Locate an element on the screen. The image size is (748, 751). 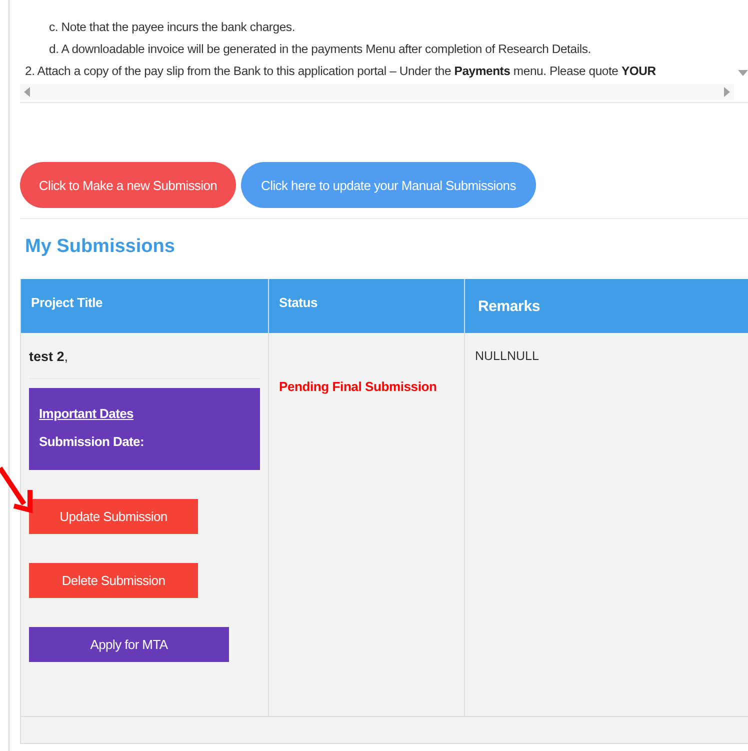
instruction-text: c. Note that the payee incurs the bank charges. is located at coordinates (172, 27).